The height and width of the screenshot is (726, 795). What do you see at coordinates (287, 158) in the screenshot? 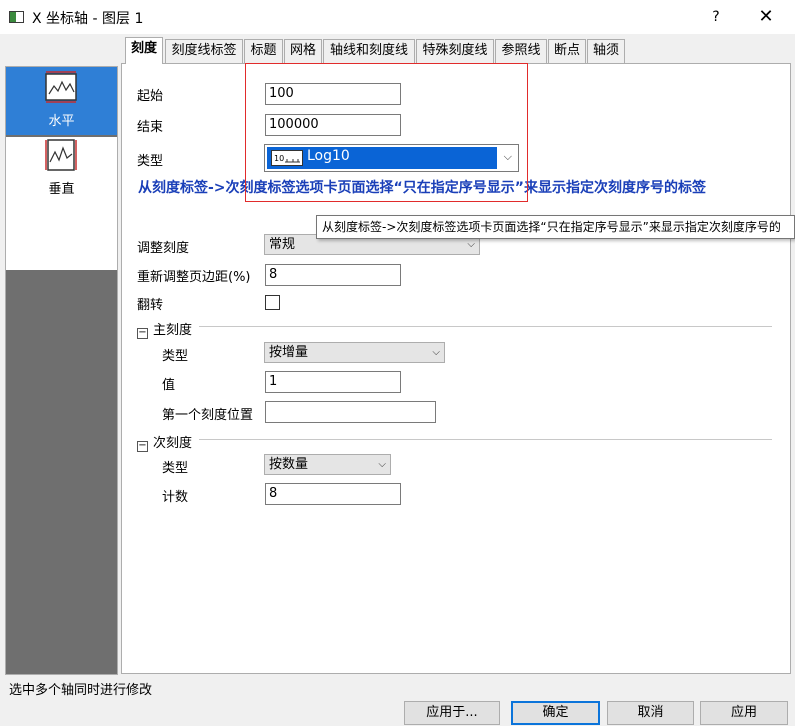
I see `log-scale-icon: 10` at bounding box center [287, 158].